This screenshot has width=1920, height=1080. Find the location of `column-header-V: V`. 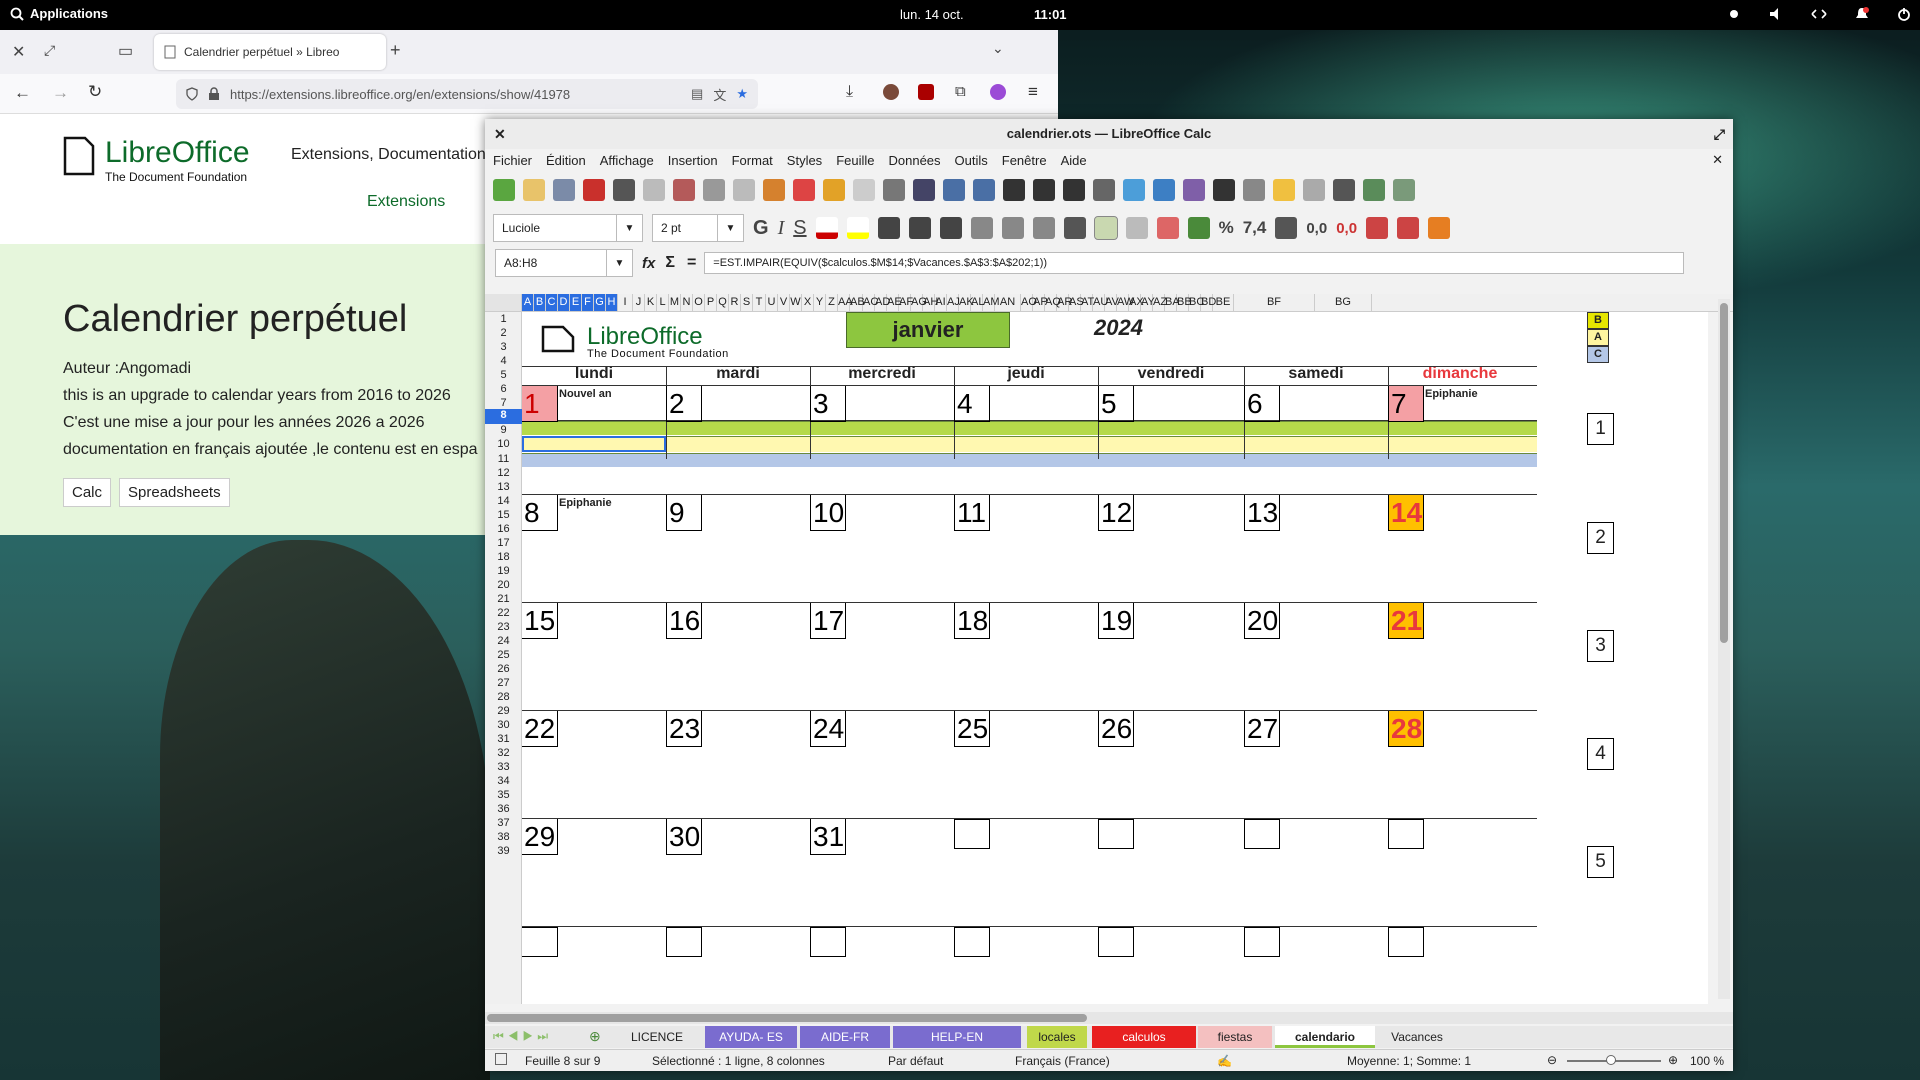

column-header-V: V is located at coordinates (784, 302).